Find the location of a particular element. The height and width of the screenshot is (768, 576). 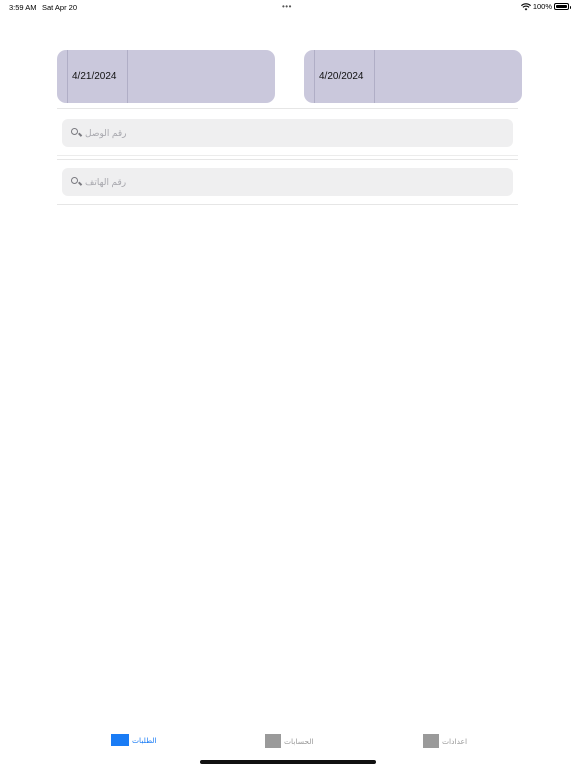

status-time: 3:59 AM is located at coordinates (23, 7).